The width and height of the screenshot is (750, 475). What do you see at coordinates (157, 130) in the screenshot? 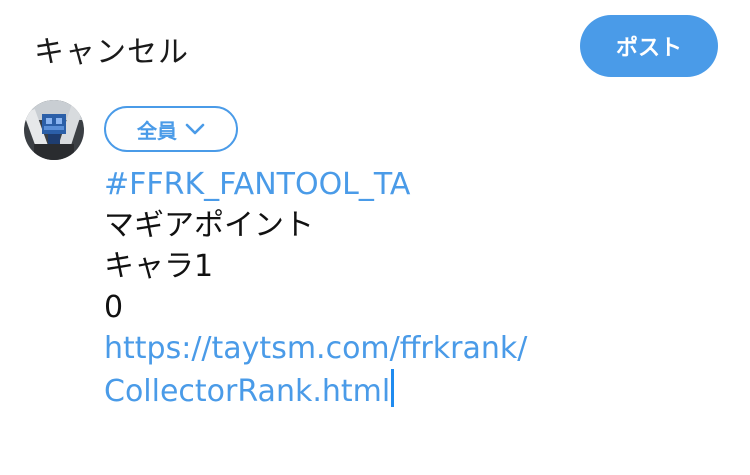
I see `audience-label: 全員` at bounding box center [157, 130].